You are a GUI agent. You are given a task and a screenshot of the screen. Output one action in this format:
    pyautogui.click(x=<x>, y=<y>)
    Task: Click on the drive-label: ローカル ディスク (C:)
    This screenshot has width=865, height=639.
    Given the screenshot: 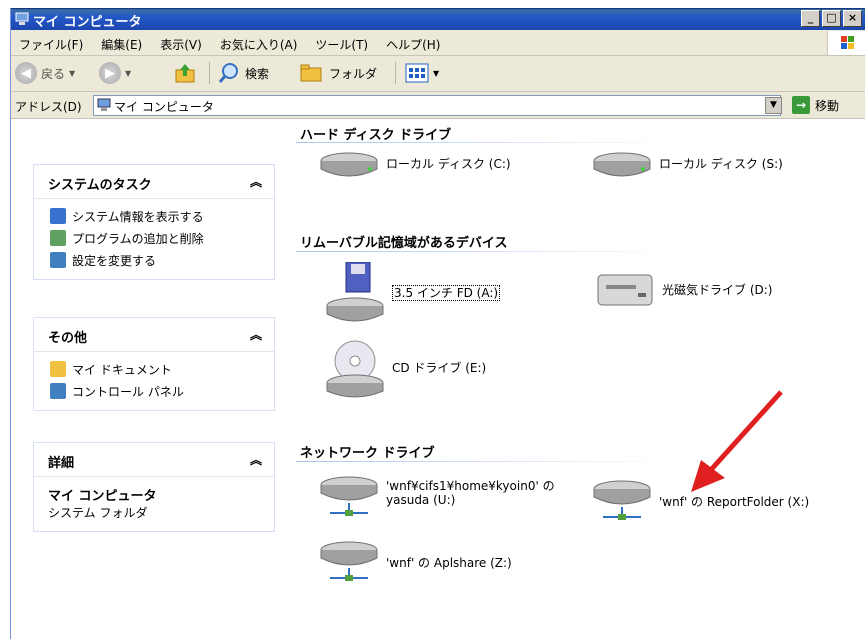 What is the action you would take?
    pyautogui.click(x=448, y=164)
    